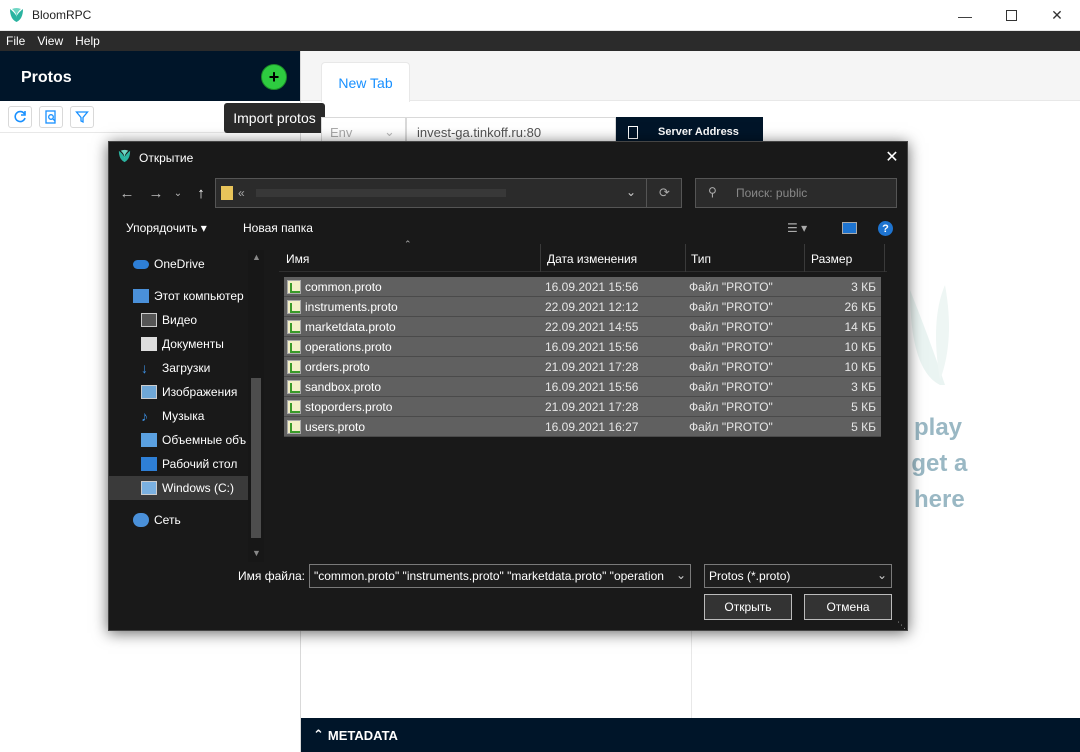 The width and height of the screenshot is (1080, 752). Describe the element at coordinates (848, 607) in the screenshot. I see `cancel-button: Отмена` at that location.